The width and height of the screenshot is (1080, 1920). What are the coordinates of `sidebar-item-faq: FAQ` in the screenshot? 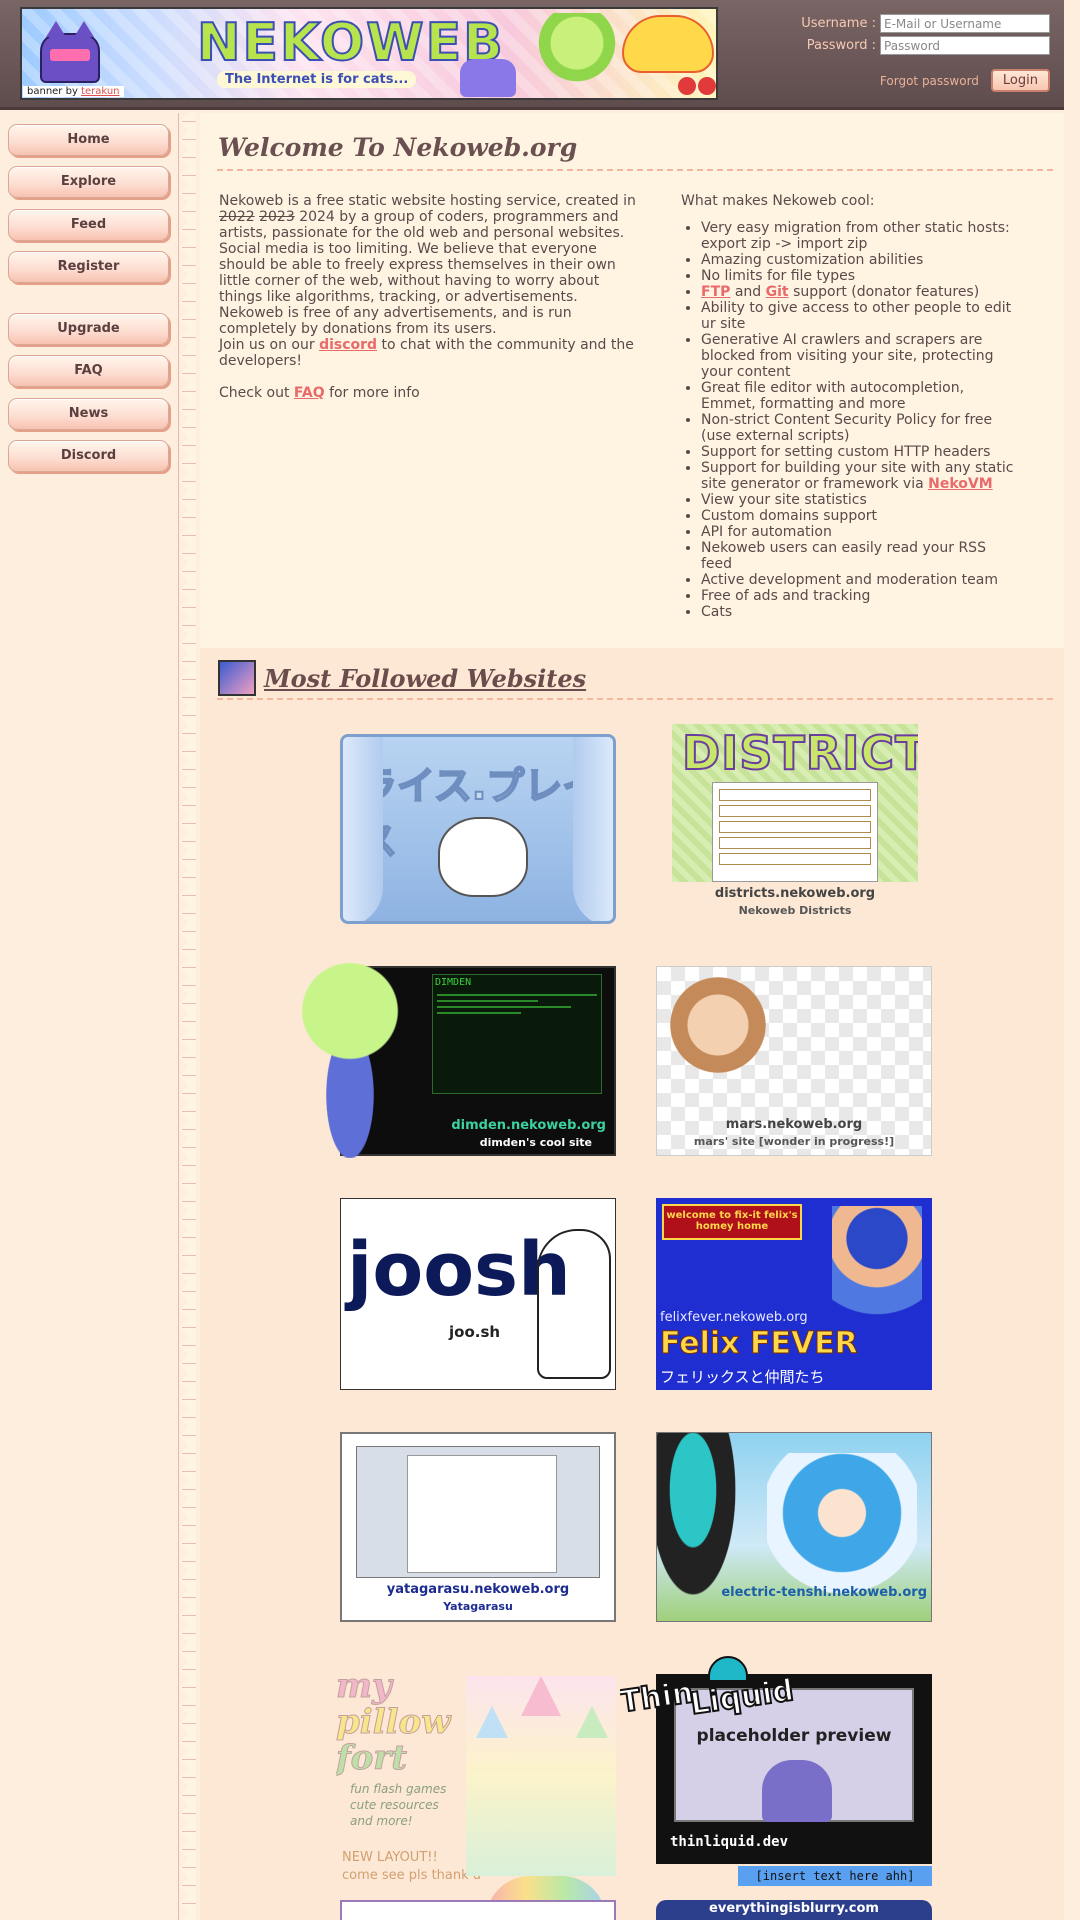 It's located at (88, 371).